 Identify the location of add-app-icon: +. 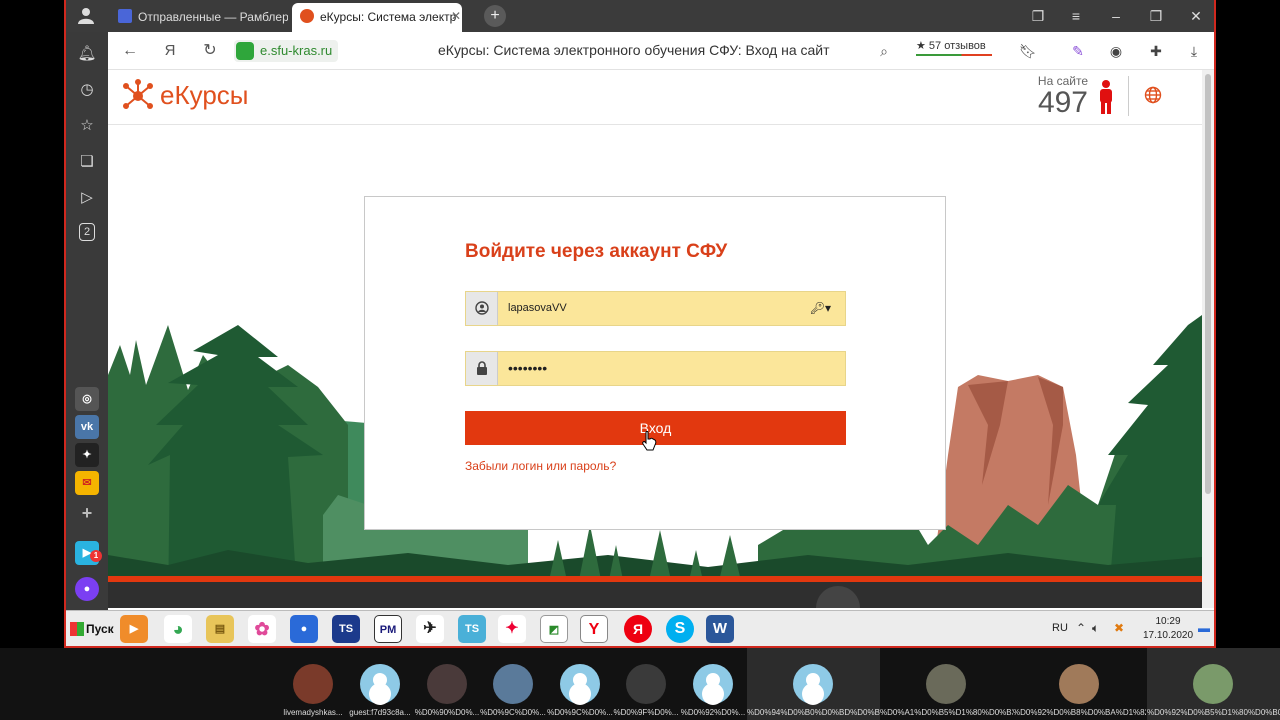
(87, 513).